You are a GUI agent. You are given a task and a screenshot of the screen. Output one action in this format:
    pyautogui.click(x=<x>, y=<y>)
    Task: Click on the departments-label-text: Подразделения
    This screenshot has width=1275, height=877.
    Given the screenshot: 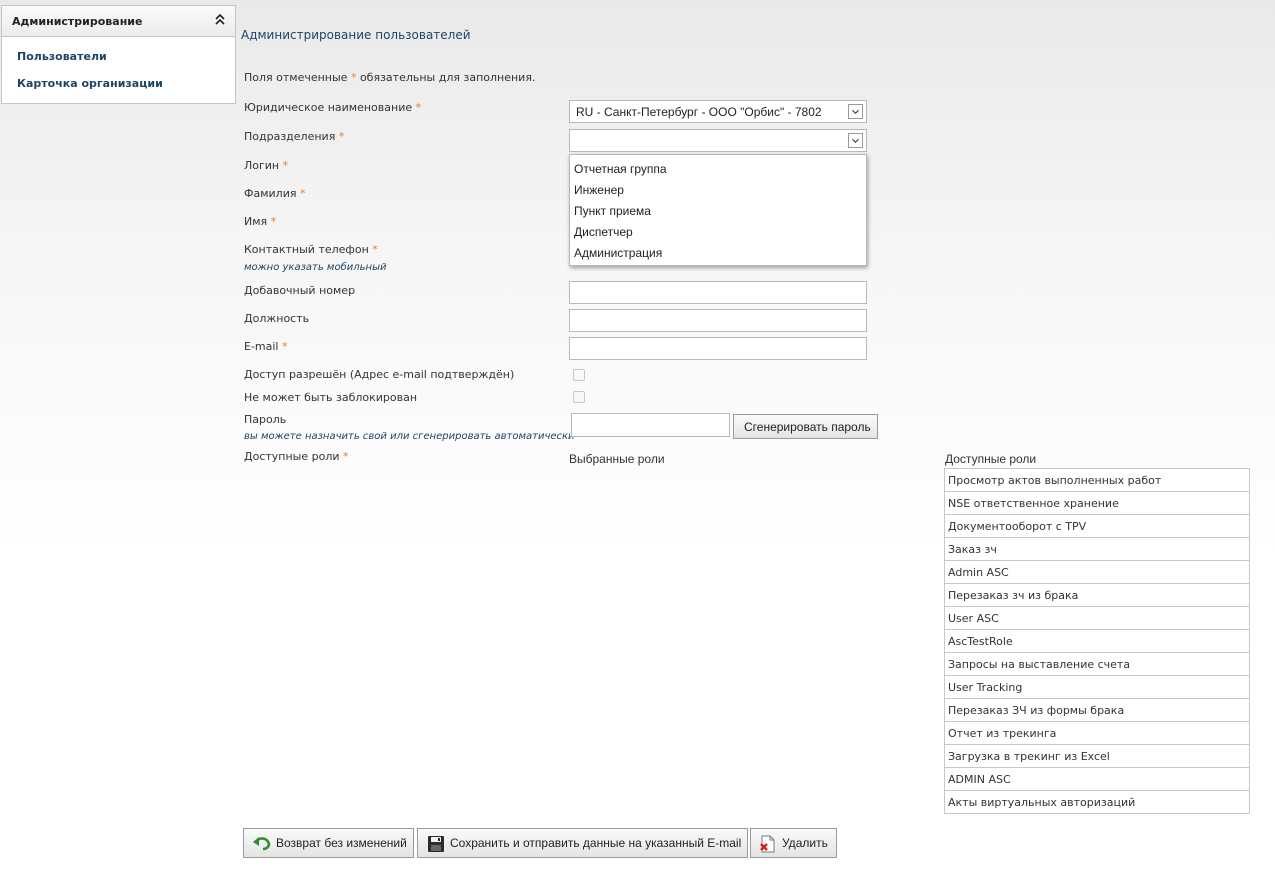 What is the action you would take?
    pyautogui.click(x=290, y=136)
    